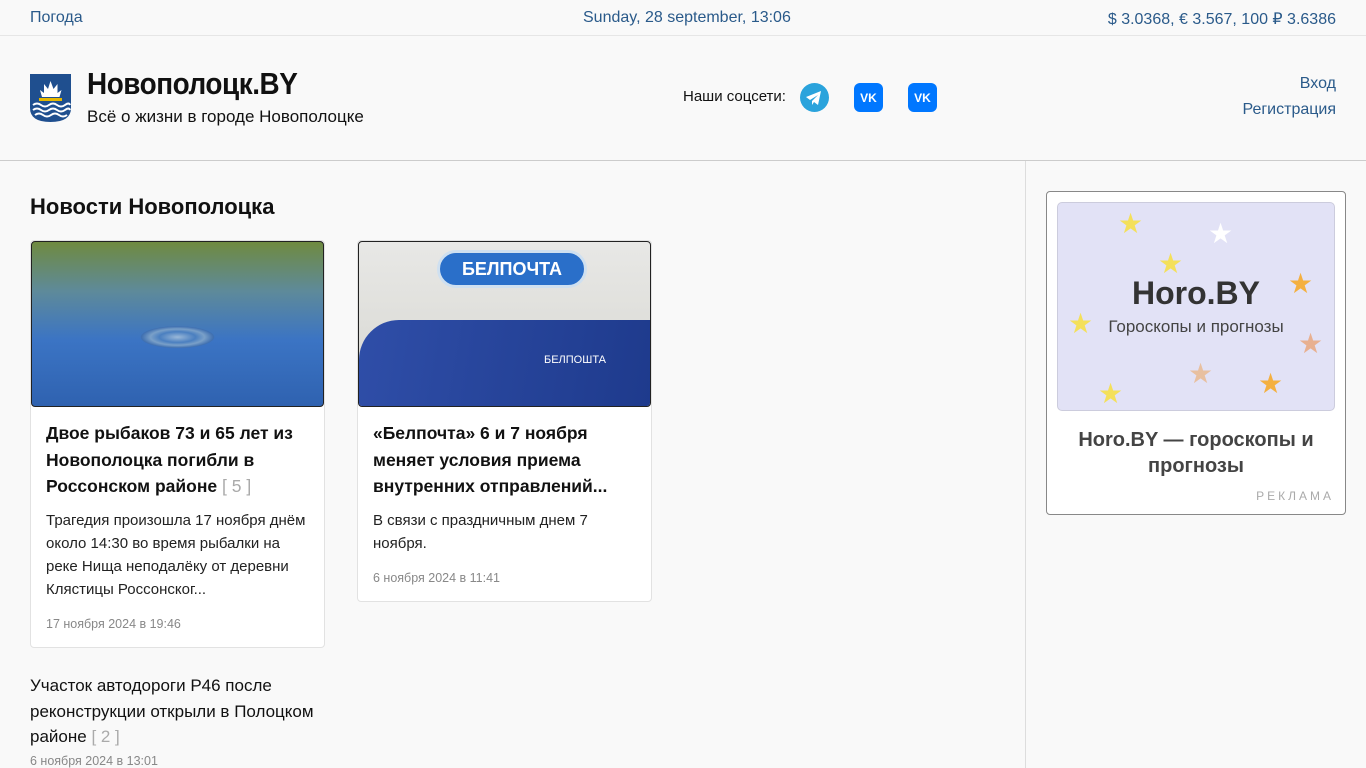 The height and width of the screenshot is (768, 1366). I want to click on comment-count: [ 5 ], so click(237, 486).